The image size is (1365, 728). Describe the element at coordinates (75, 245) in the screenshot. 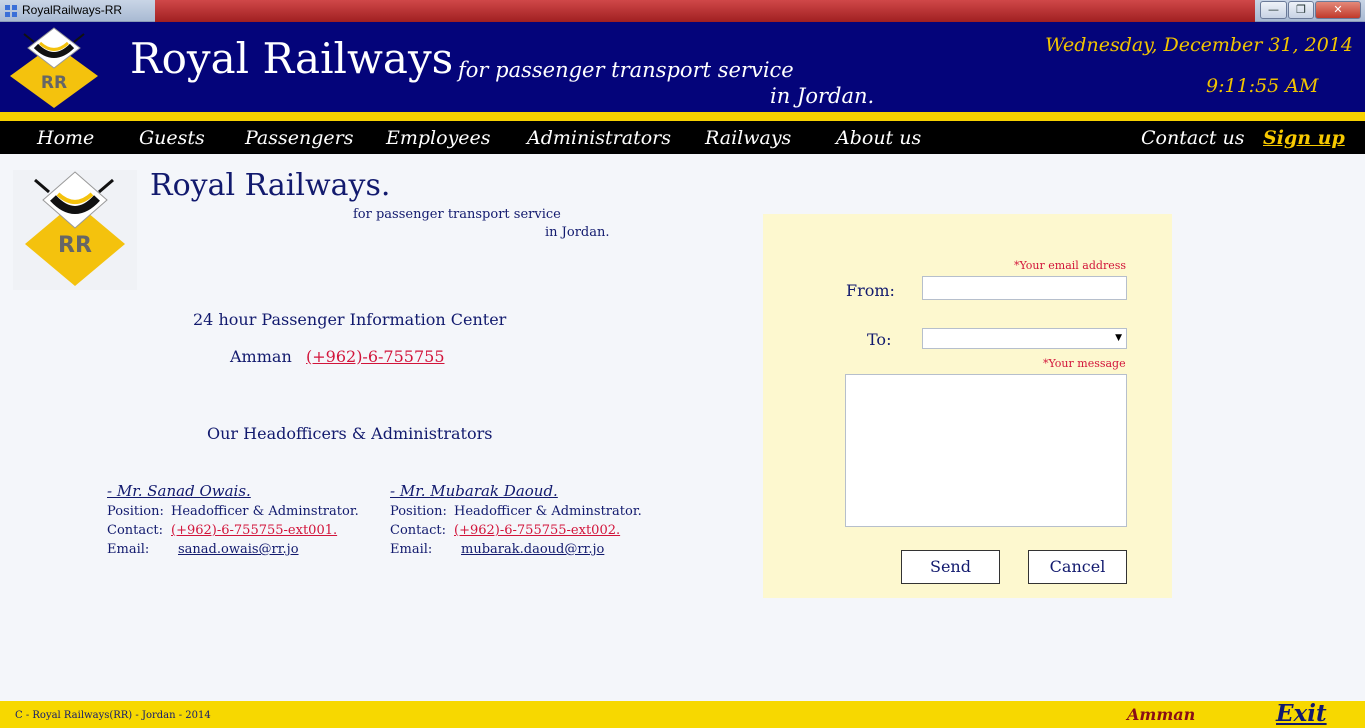

I see `content-logo-text: RR` at that location.